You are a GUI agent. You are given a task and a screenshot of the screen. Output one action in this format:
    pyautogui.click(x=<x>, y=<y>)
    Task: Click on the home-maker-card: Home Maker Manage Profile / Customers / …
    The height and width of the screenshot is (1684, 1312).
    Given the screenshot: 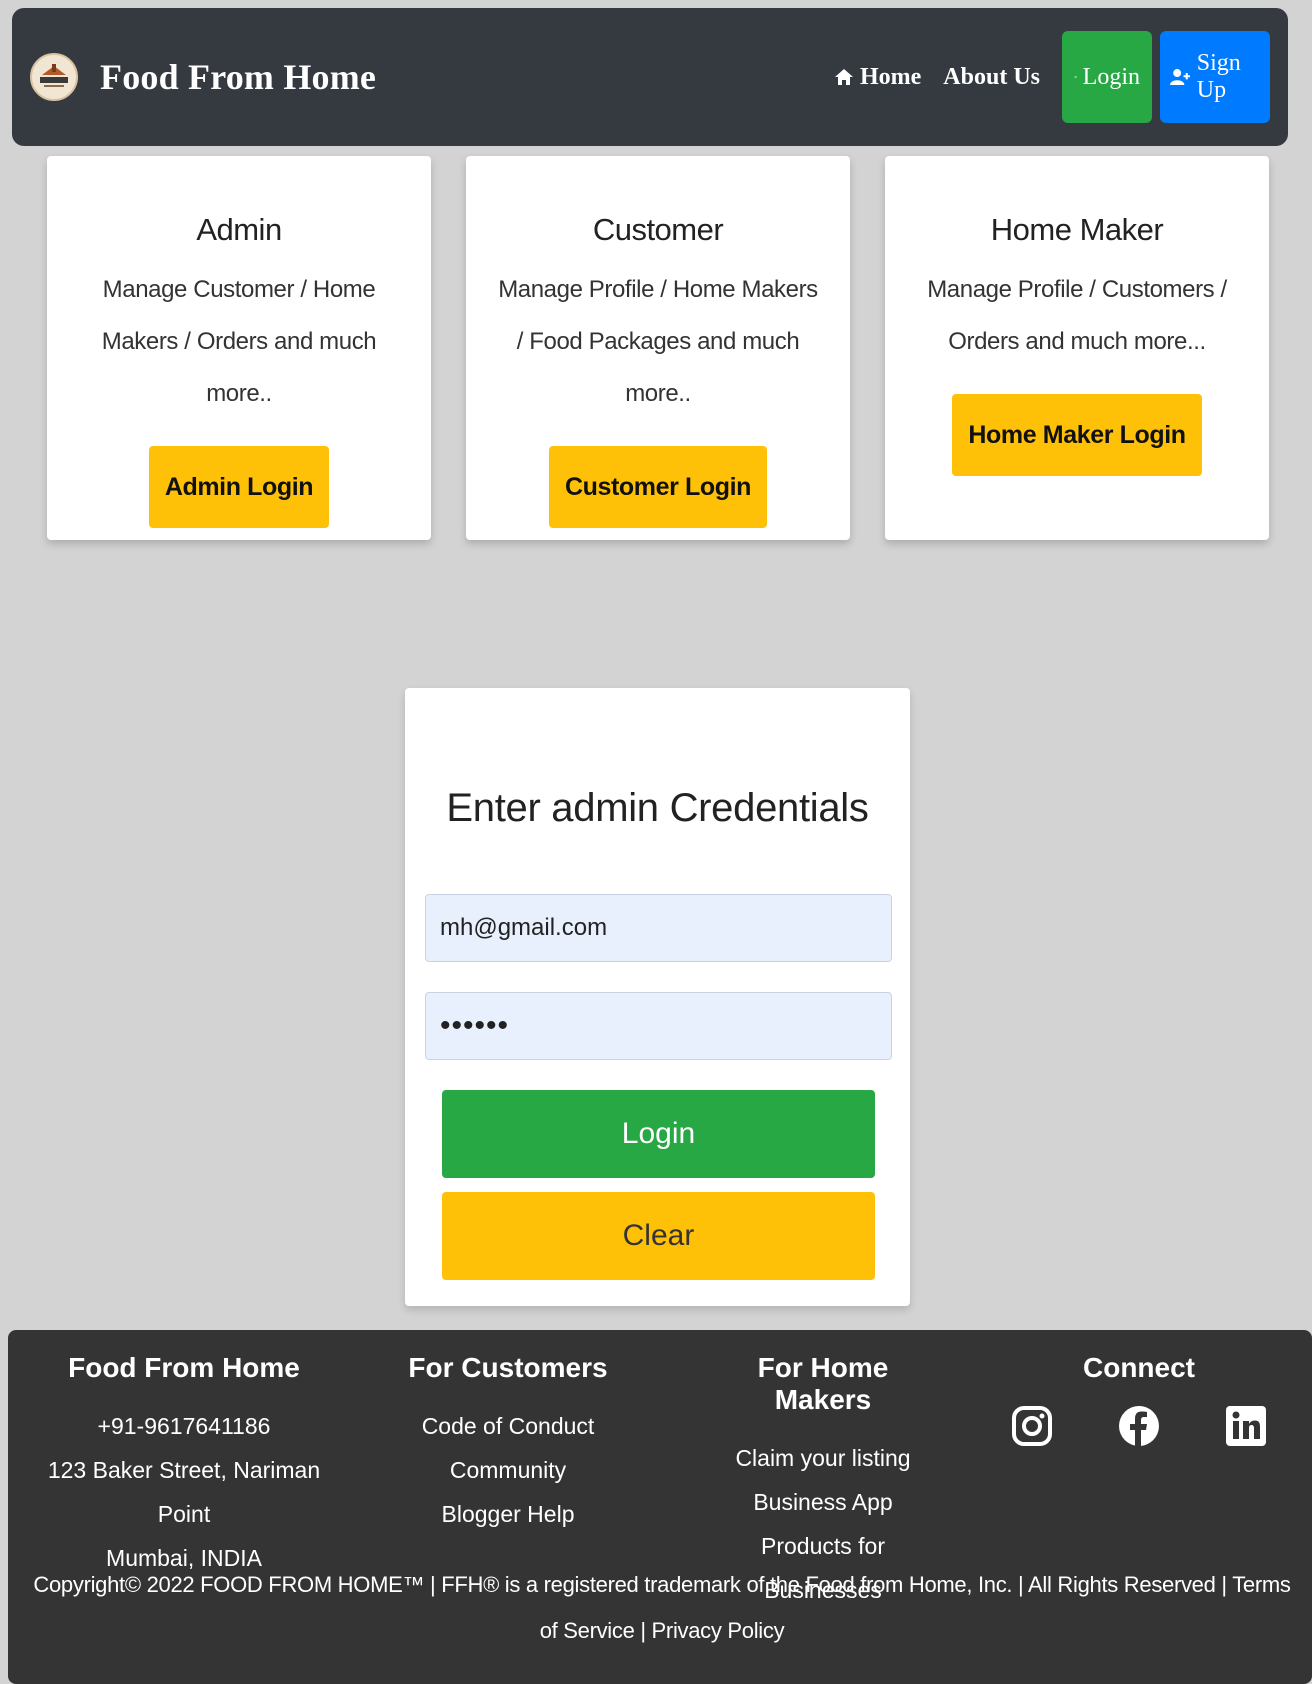 What is the action you would take?
    pyautogui.click(x=1077, y=348)
    